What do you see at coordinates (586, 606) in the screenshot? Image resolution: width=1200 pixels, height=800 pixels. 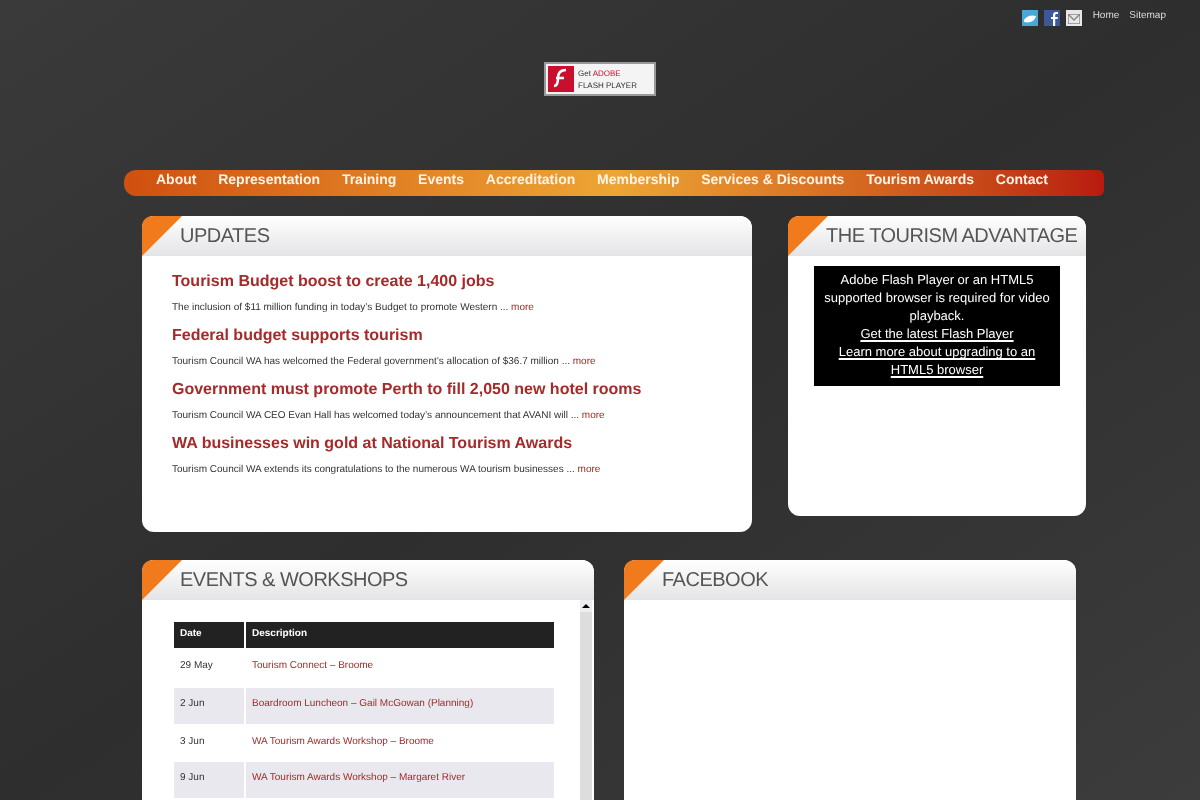 I see `scroll-up-icon` at bounding box center [586, 606].